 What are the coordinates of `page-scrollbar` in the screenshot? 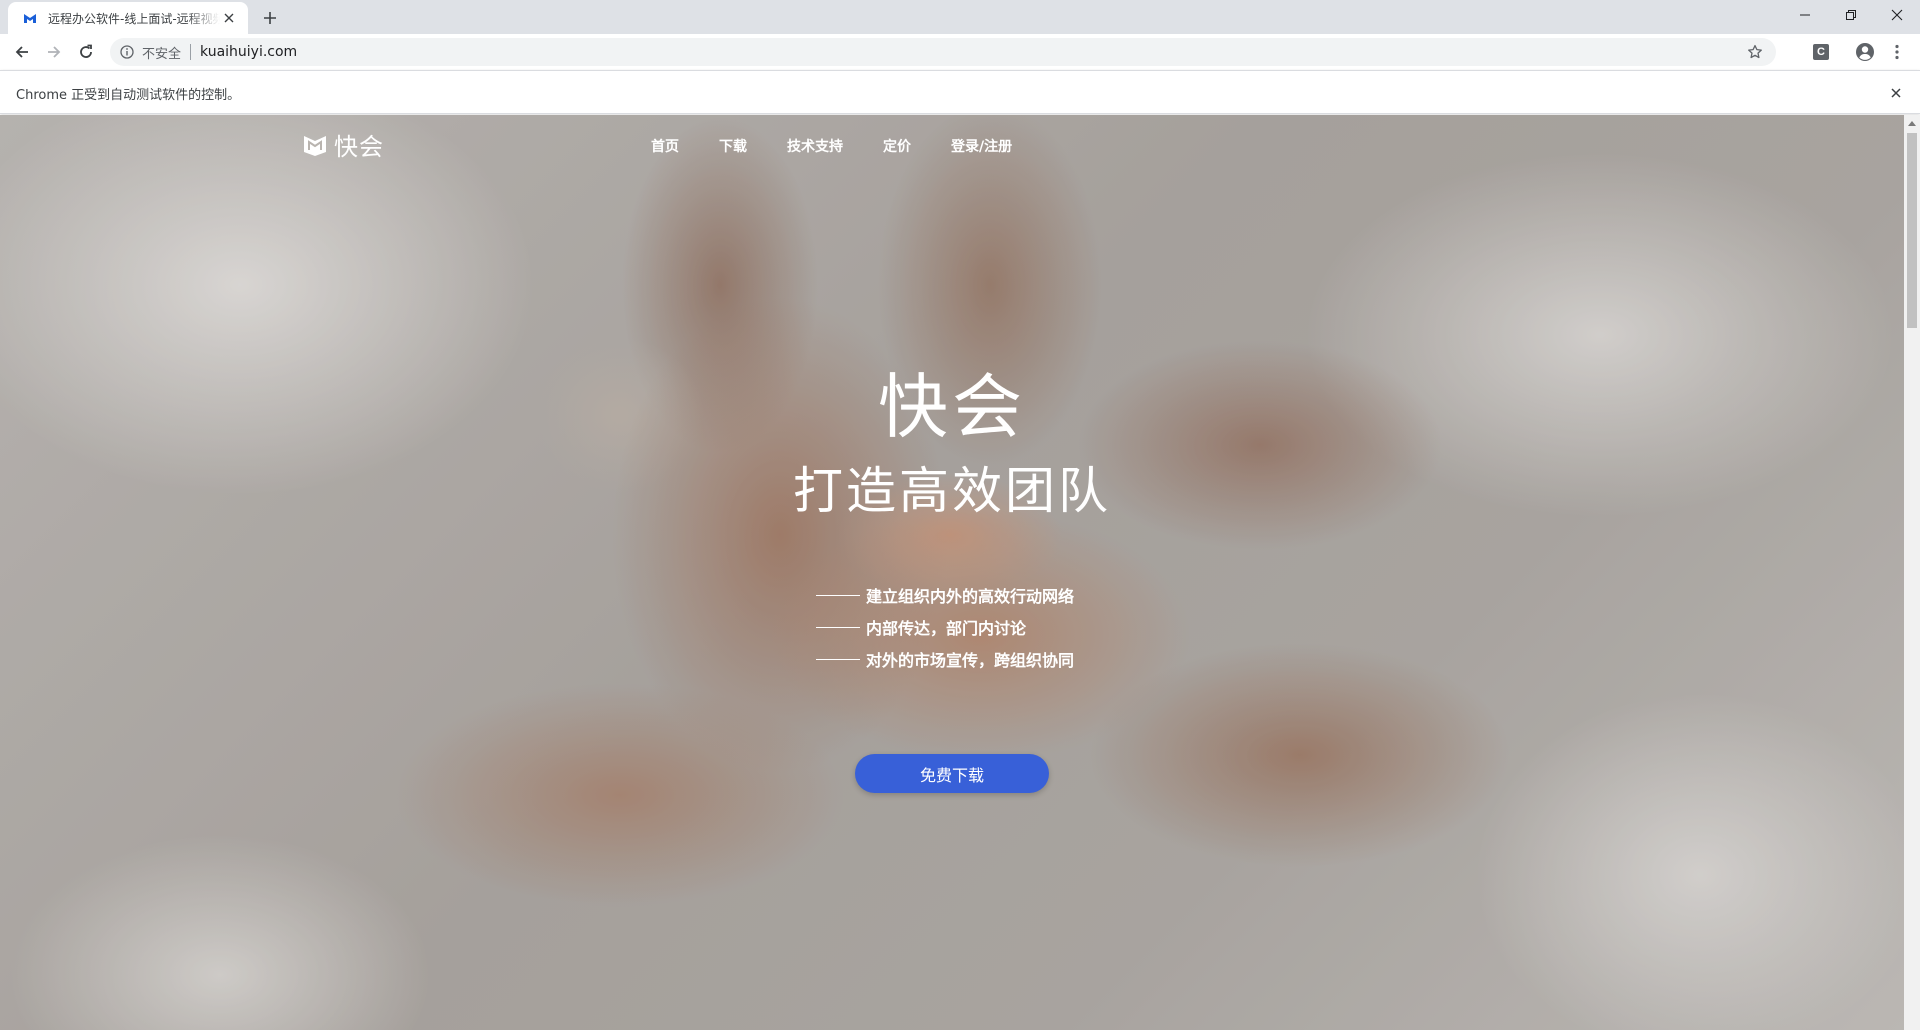 It's located at (1912, 572).